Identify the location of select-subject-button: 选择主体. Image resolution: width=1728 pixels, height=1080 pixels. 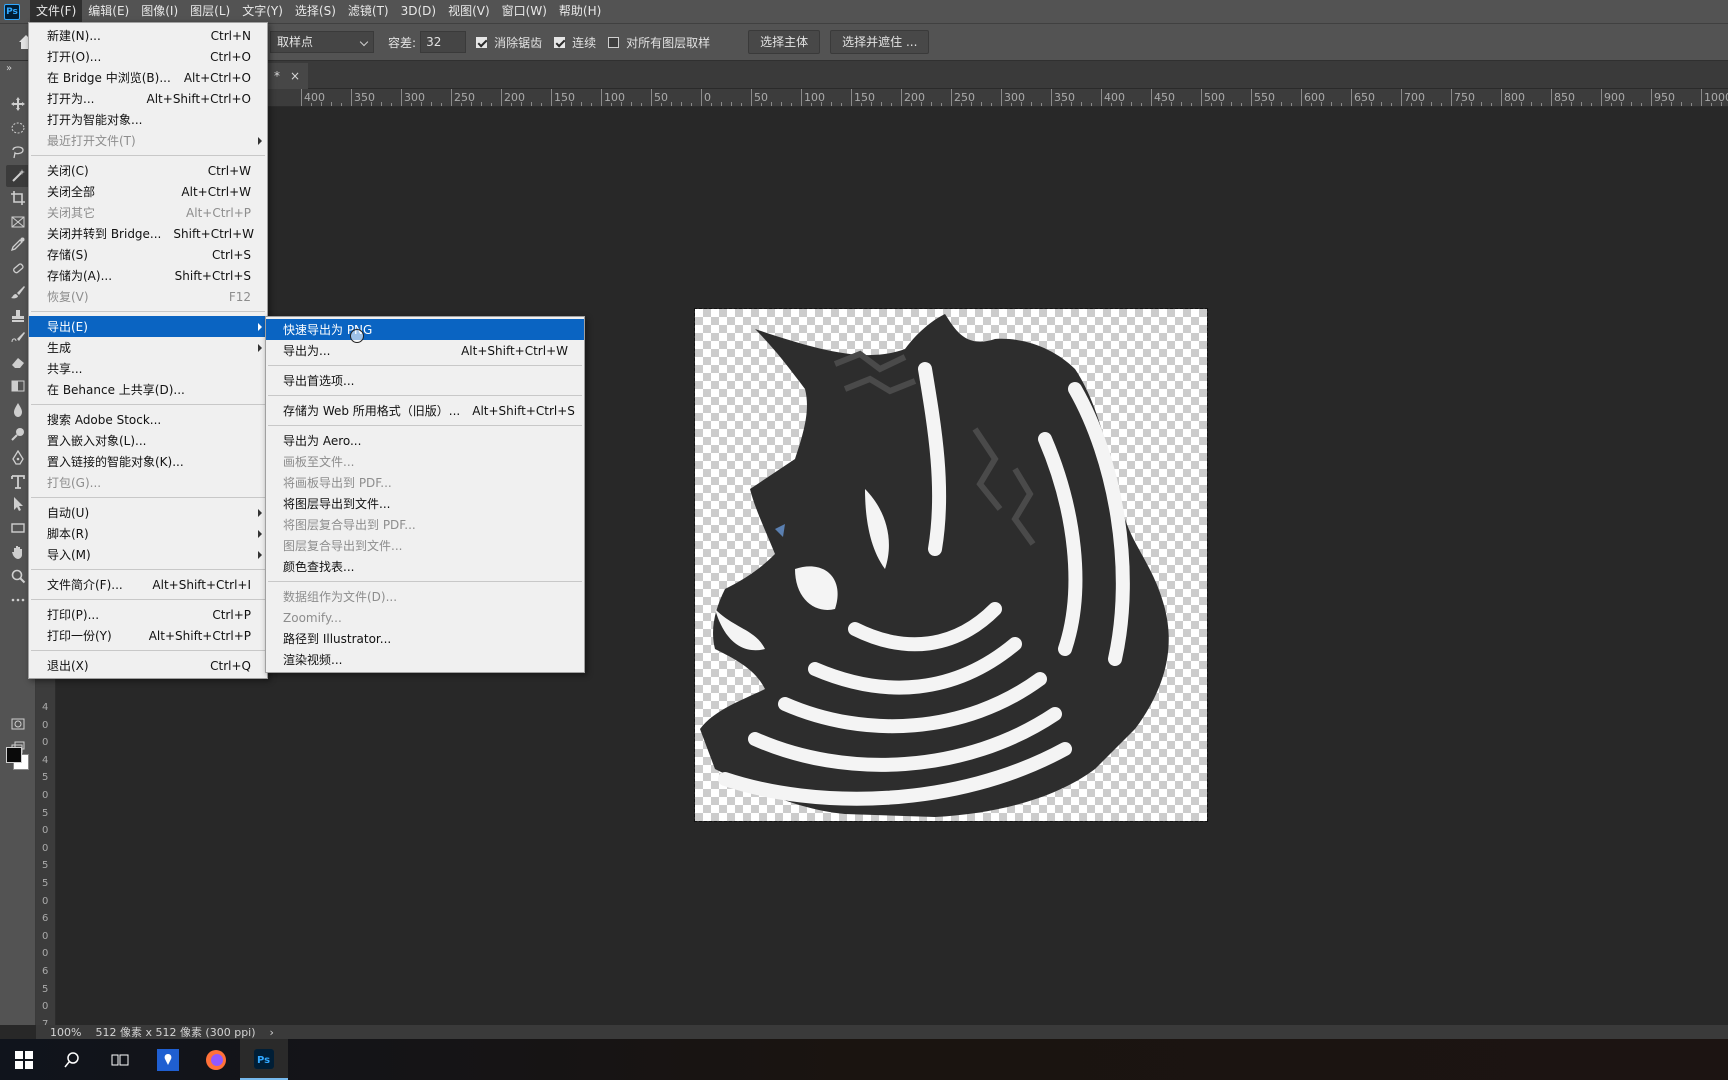
(784, 42).